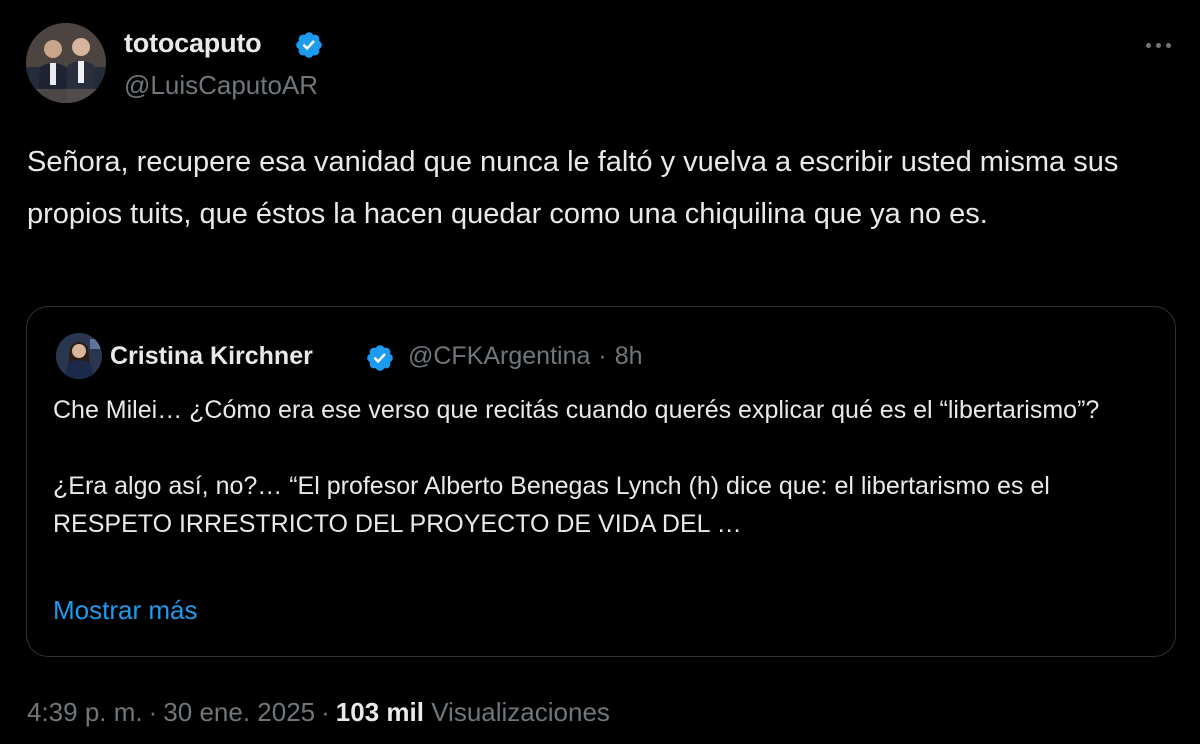  Describe the element at coordinates (629, 356) in the screenshot. I see `quoted-time-ago: 8h` at that location.